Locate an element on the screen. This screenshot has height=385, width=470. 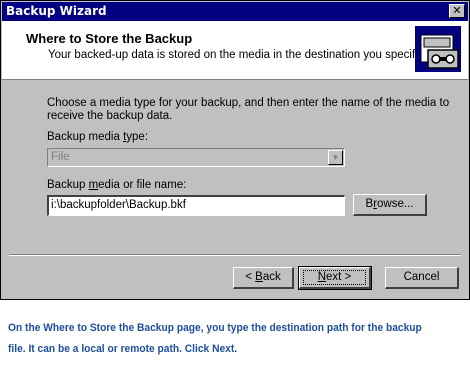
media-name-label: Backup media or file name: is located at coordinates (117, 185).